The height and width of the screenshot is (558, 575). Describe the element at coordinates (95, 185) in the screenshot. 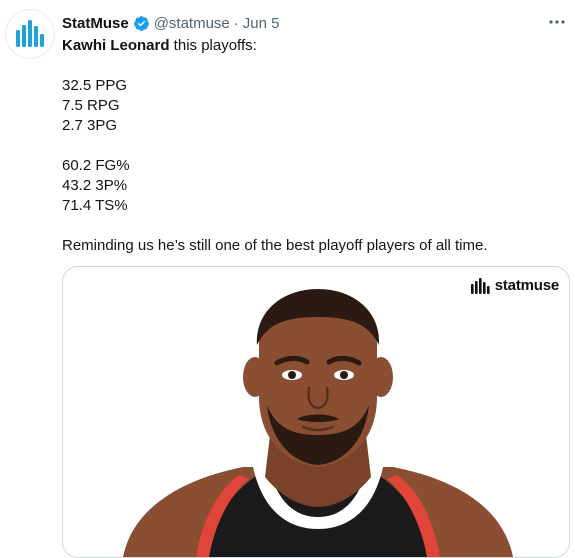

I see `stat-line: 43.2 3P%` at that location.